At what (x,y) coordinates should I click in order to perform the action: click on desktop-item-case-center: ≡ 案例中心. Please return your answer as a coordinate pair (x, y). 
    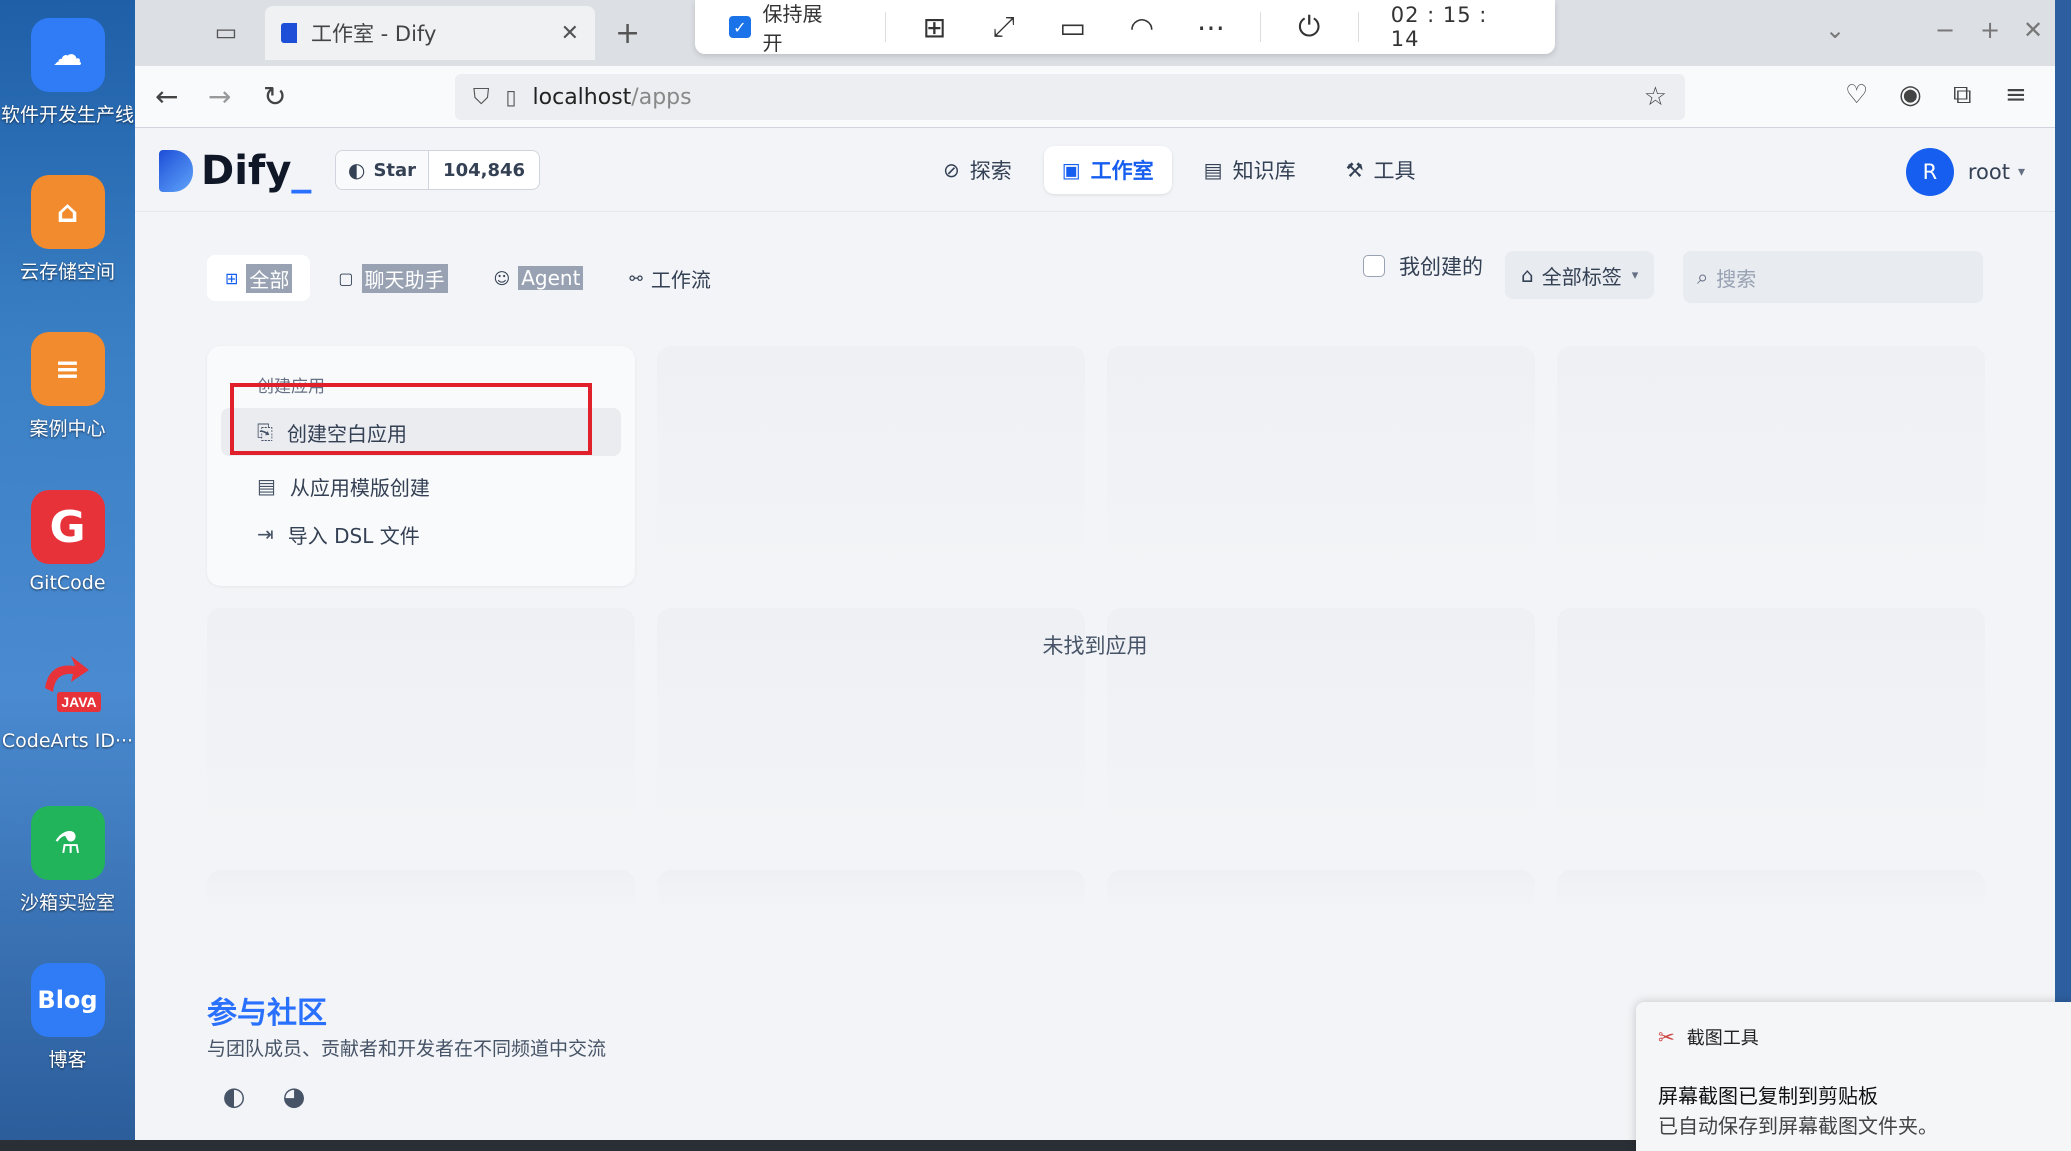
    Looking at the image, I should click on (67, 386).